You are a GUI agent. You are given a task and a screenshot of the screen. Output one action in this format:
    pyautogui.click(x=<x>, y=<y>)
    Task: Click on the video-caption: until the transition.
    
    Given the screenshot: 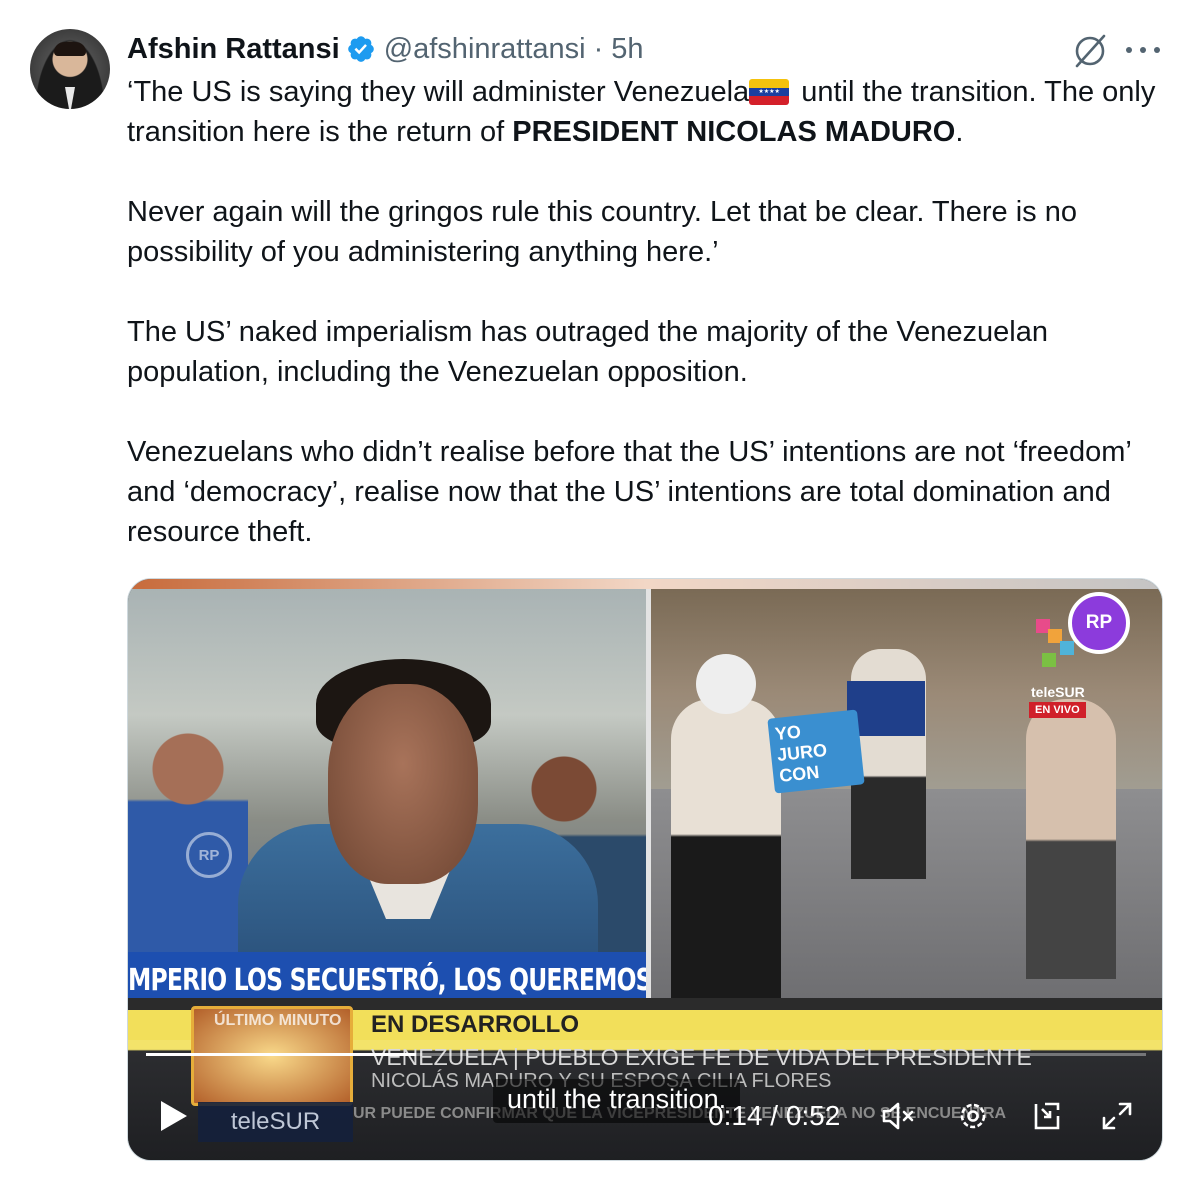 What is the action you would take?
    pyautogui.click(x=617, y=1101)
    